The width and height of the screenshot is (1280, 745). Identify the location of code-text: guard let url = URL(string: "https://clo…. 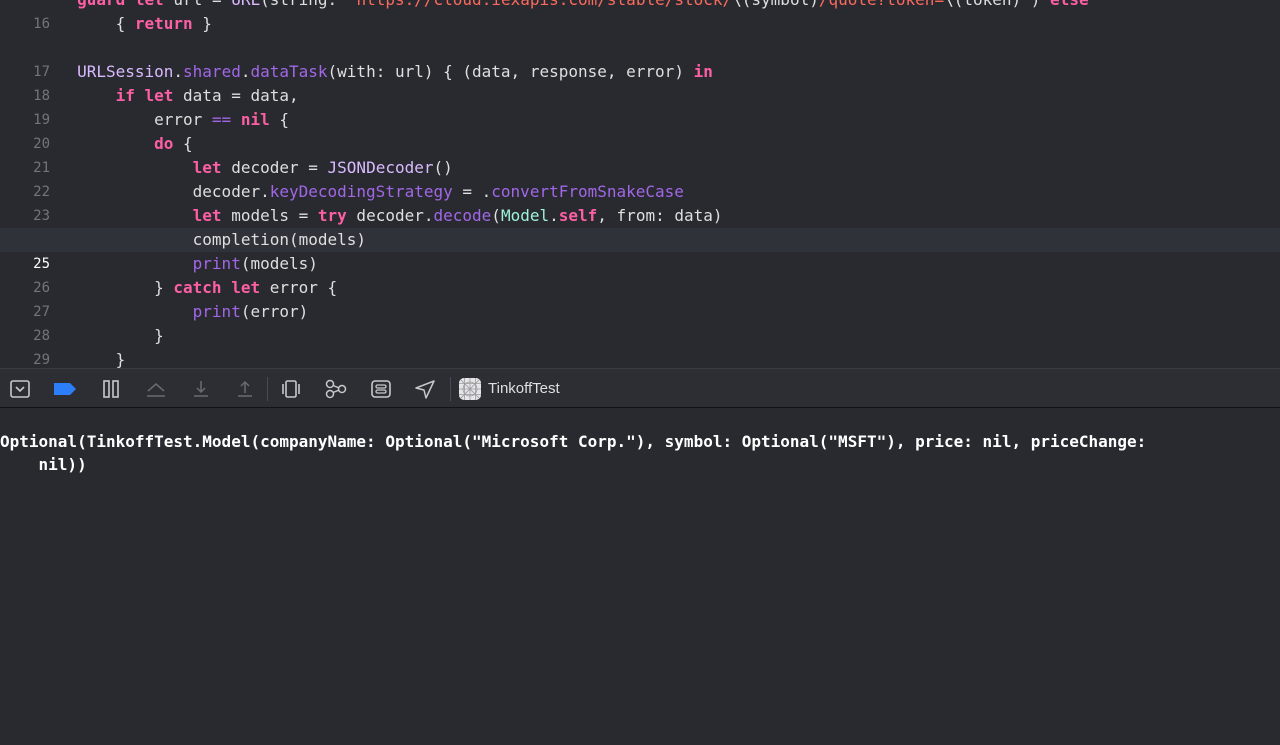
(544, 6).